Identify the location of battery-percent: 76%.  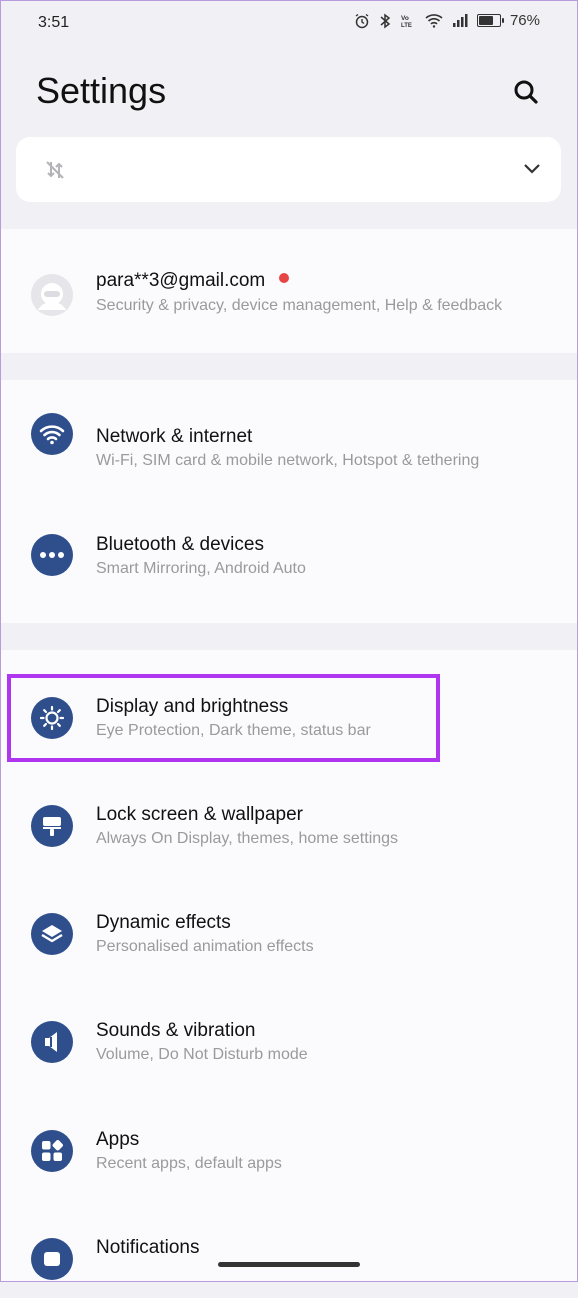
(524, 20).